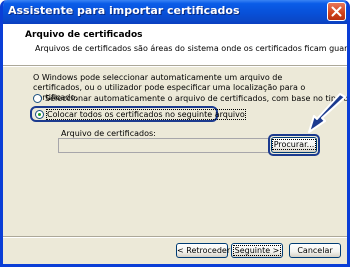 The height and width of the screenshot is (267, 350). I want to click on footer-divider, so click(175, 237).